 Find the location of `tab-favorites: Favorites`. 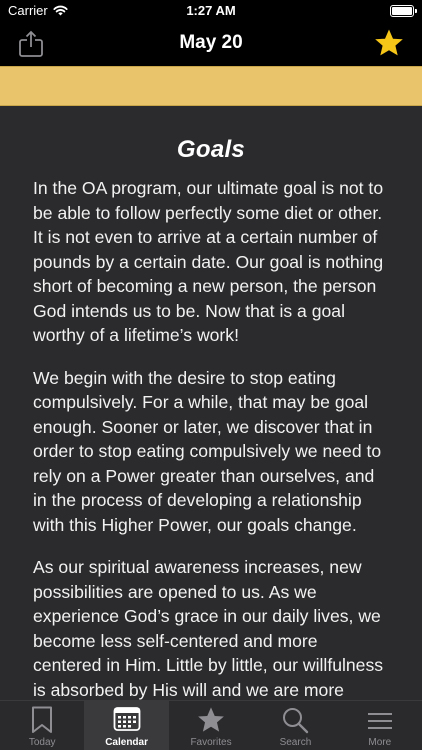

tab-favorites: Favorites is located at coordinates (211, 725).